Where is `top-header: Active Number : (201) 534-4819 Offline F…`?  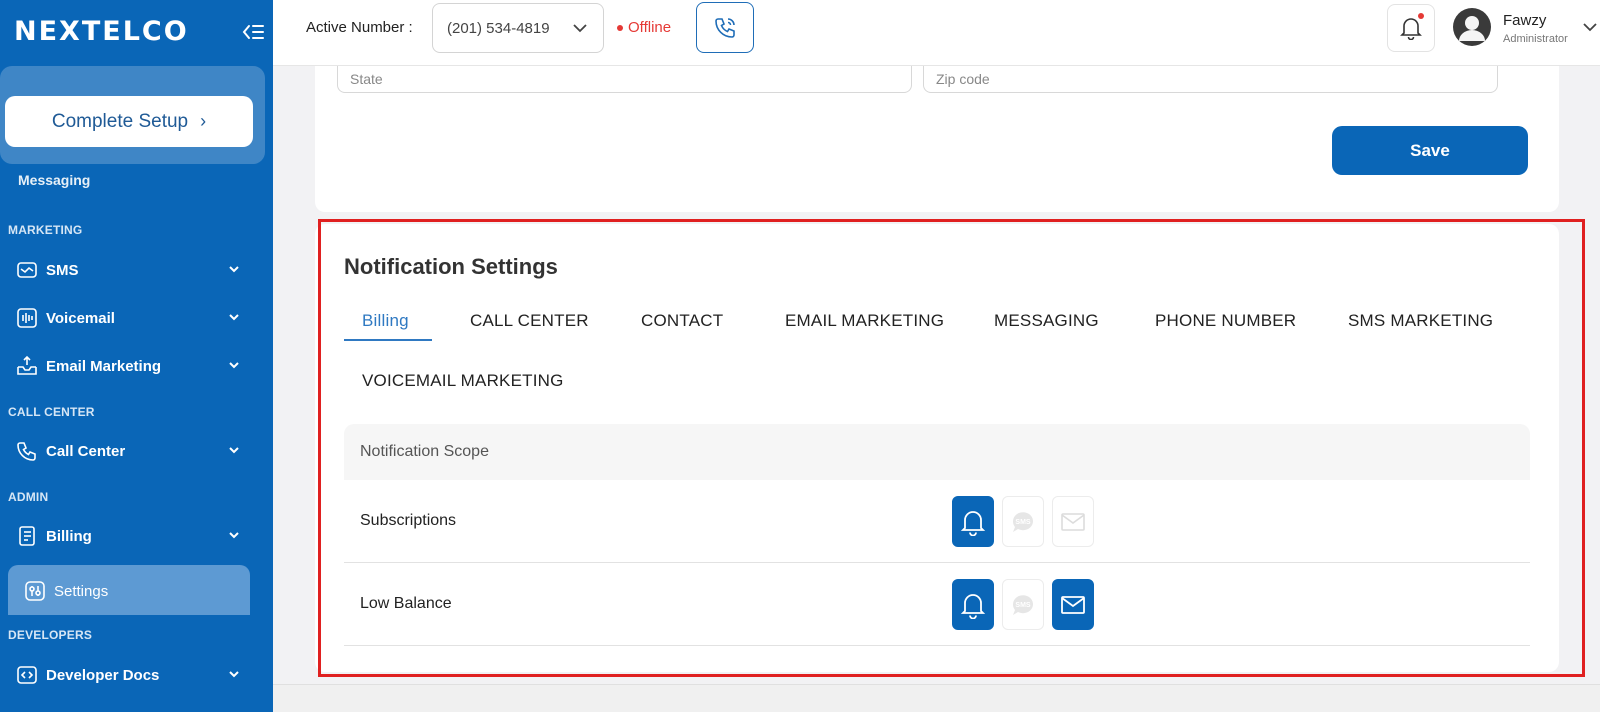 top-header: Active Number : (201) 534-4819 Offline F… is located at coordinates (936, 33).